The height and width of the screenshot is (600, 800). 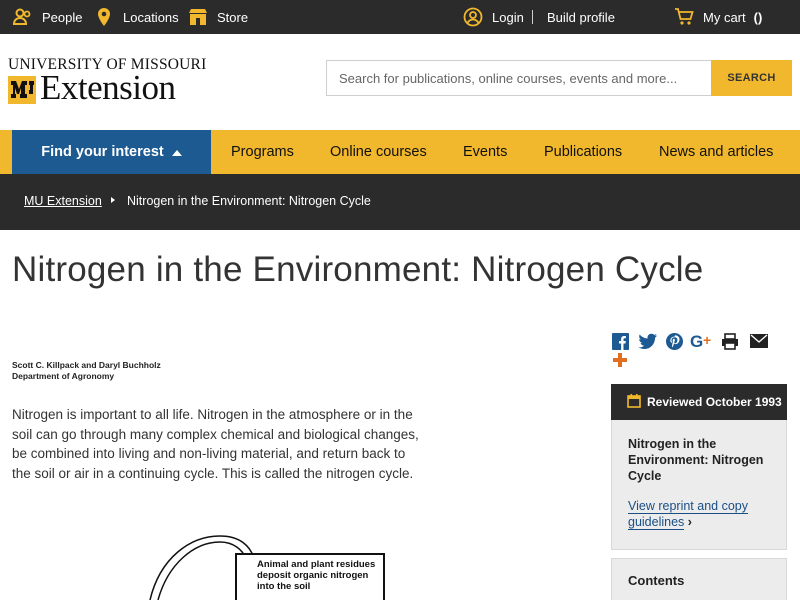 What do you see at coordinates (751, 78) in the screenshot?
I see `search-button: SEARCH` at bounding box center [751, 78].